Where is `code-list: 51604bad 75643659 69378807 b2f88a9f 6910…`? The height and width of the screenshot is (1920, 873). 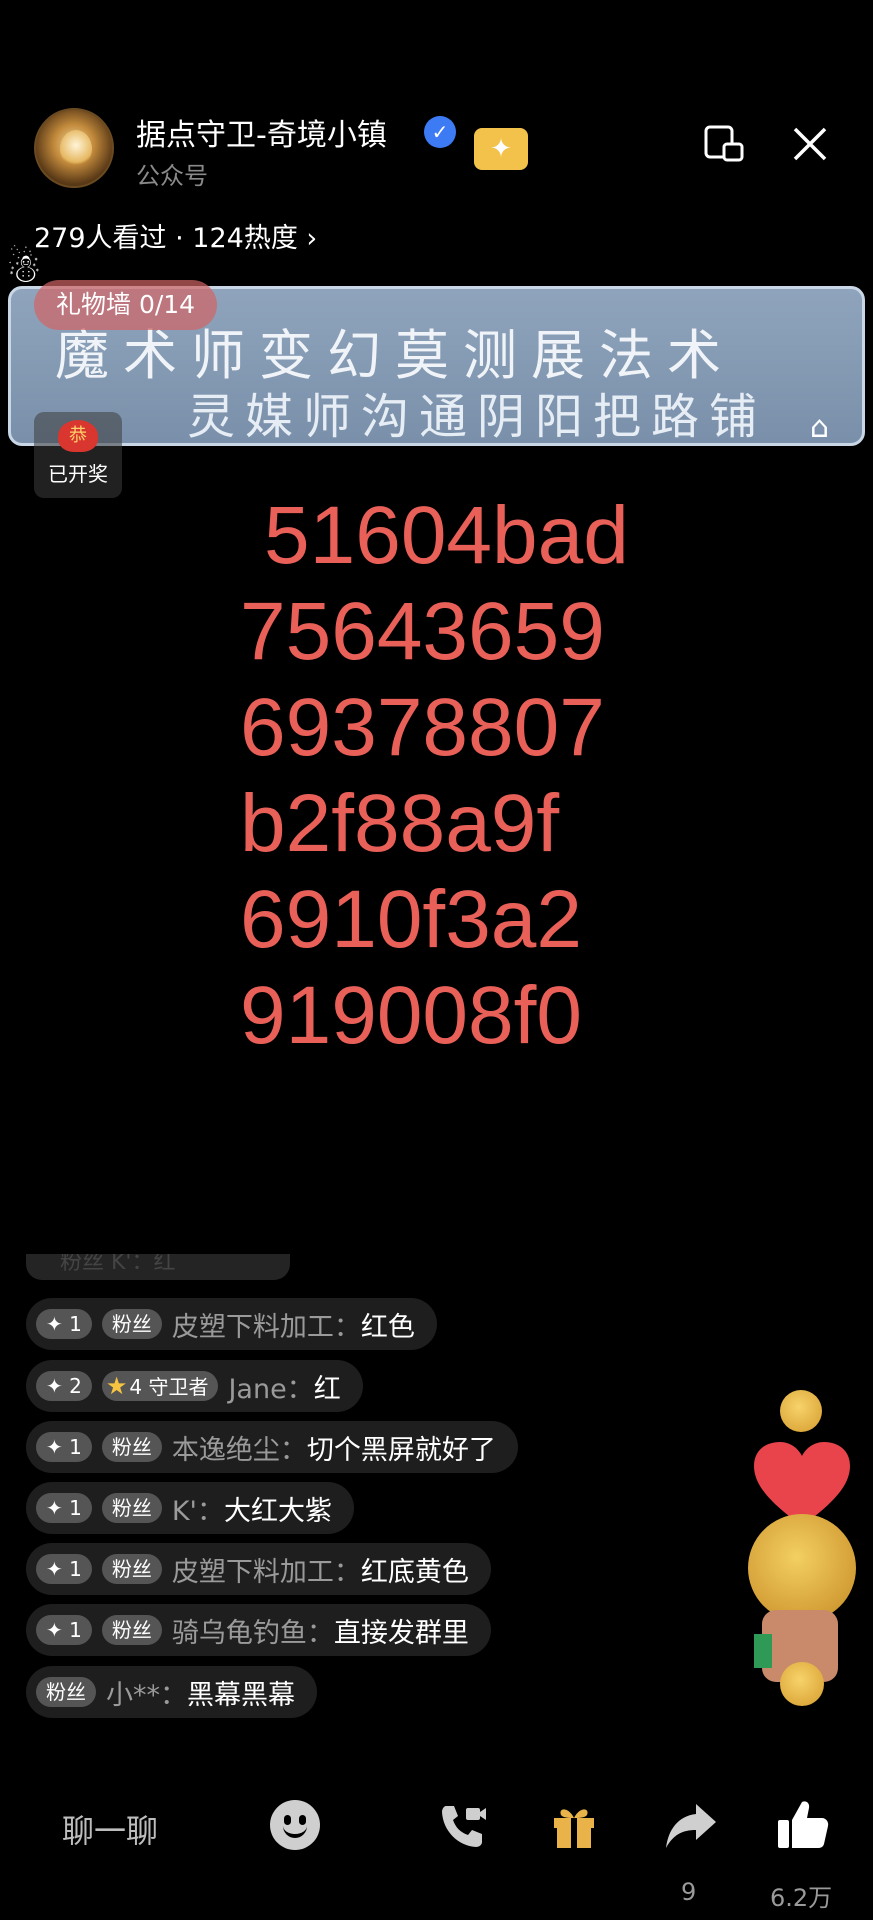 code-list: 51604bad 75643659 69378807 b2f88a9f 6910… is located at coordinates (434, 776).